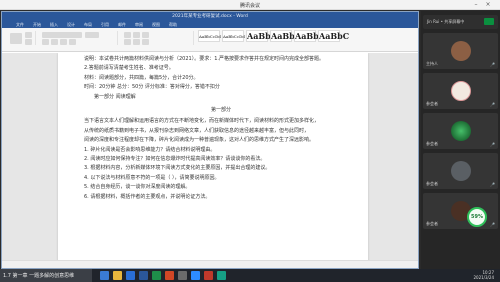 The width and height of the screenshot is (500, 282). What do you see at coordinates (333, 36) in the screenshot?
I see `style-subtitle: AaBbC` at bounding box center [333, 36].